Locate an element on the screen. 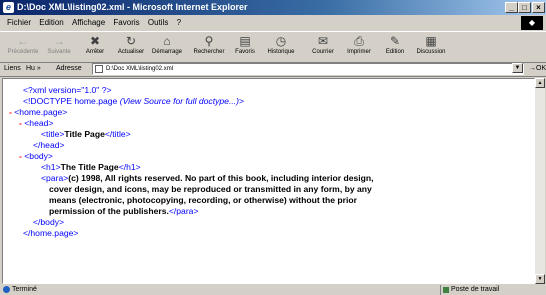  address-input: D:\Doc XML\listing02.xml is located at coordinates (308, 69).